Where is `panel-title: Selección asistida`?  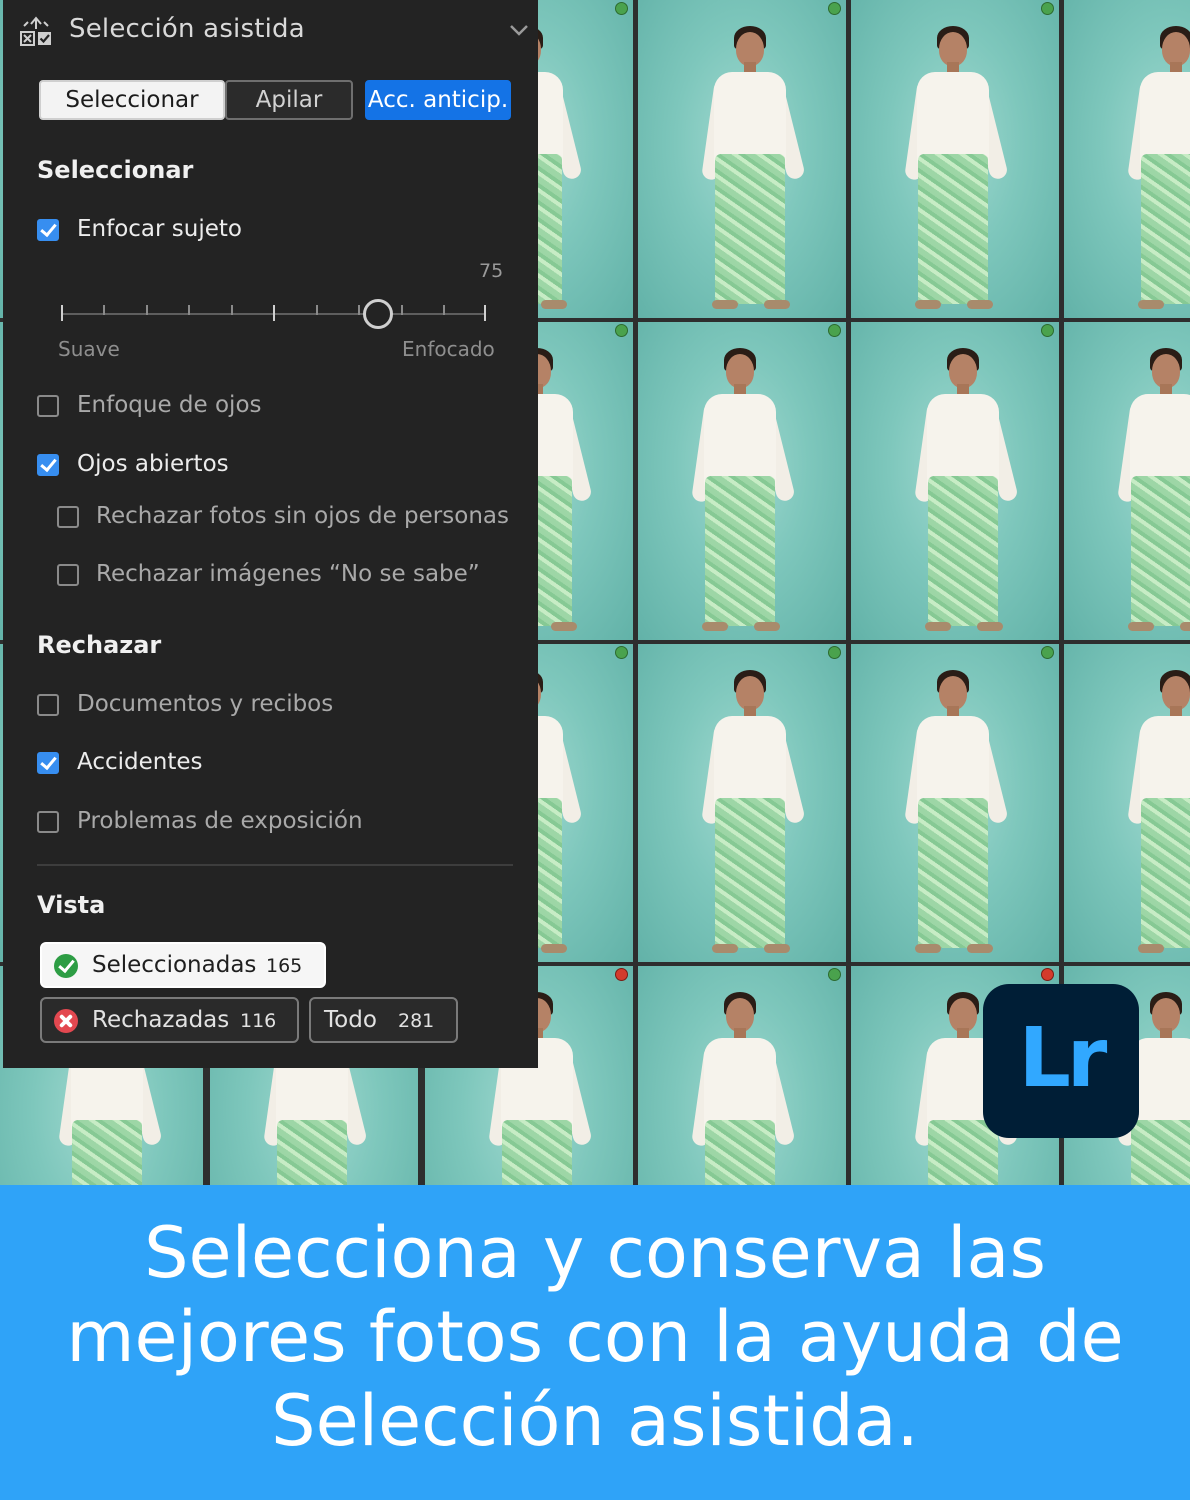
panel-title: Selección asistida is located at coordinates (187, 29).